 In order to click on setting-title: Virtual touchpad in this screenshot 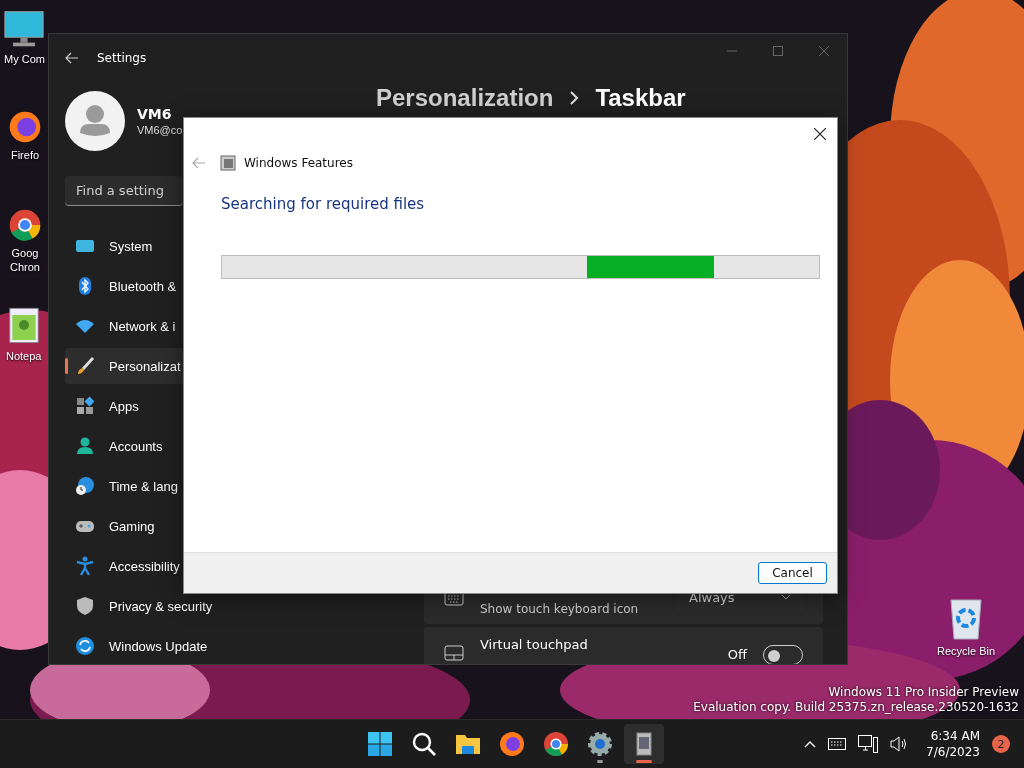, I will do `click(534, 644)`.